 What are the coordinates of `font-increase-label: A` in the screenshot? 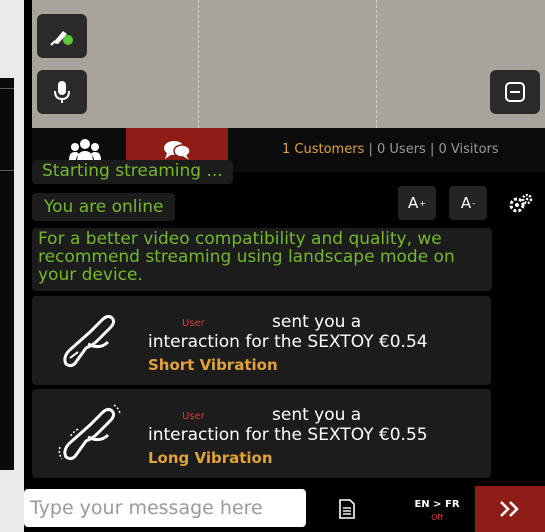 It's located at (413, 203).